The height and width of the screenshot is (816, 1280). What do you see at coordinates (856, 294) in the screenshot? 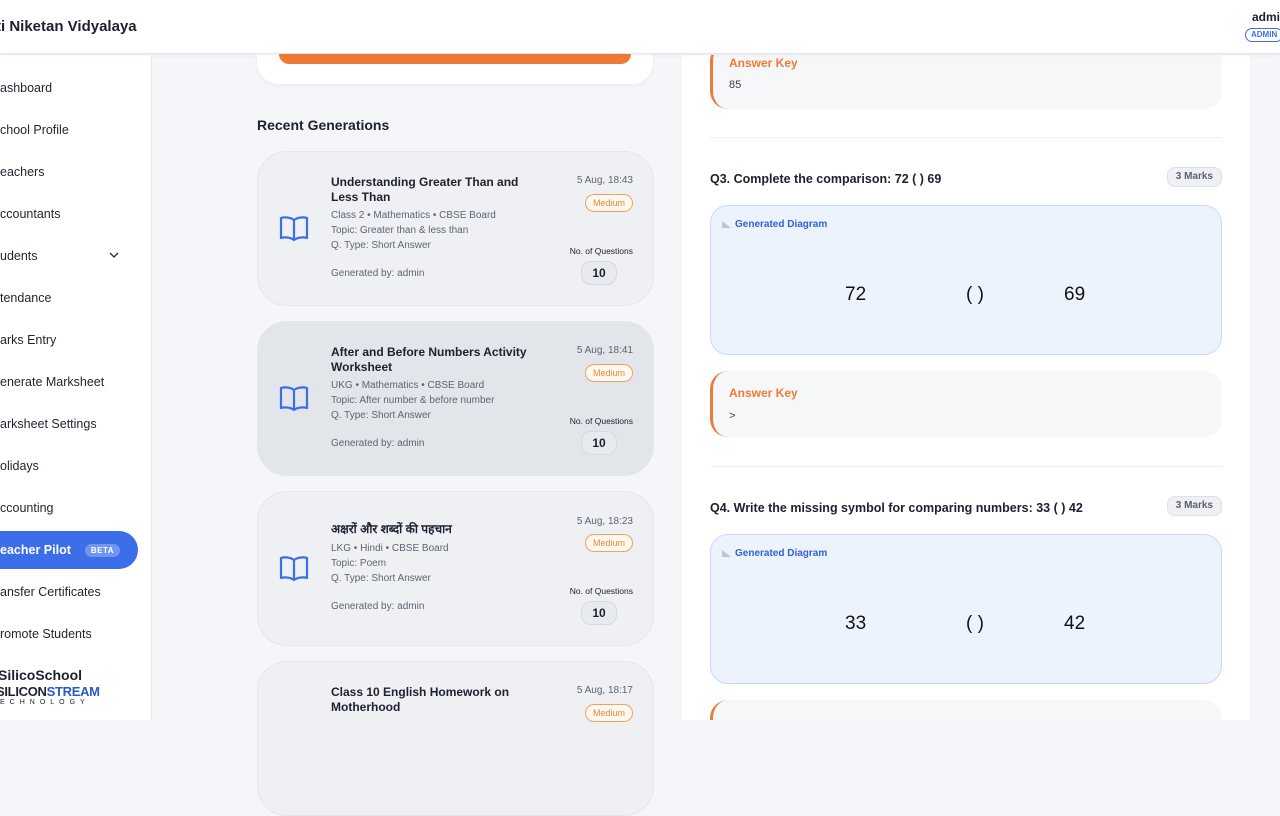
I see `diagram-number: 72` at bounding box center [856, 294].